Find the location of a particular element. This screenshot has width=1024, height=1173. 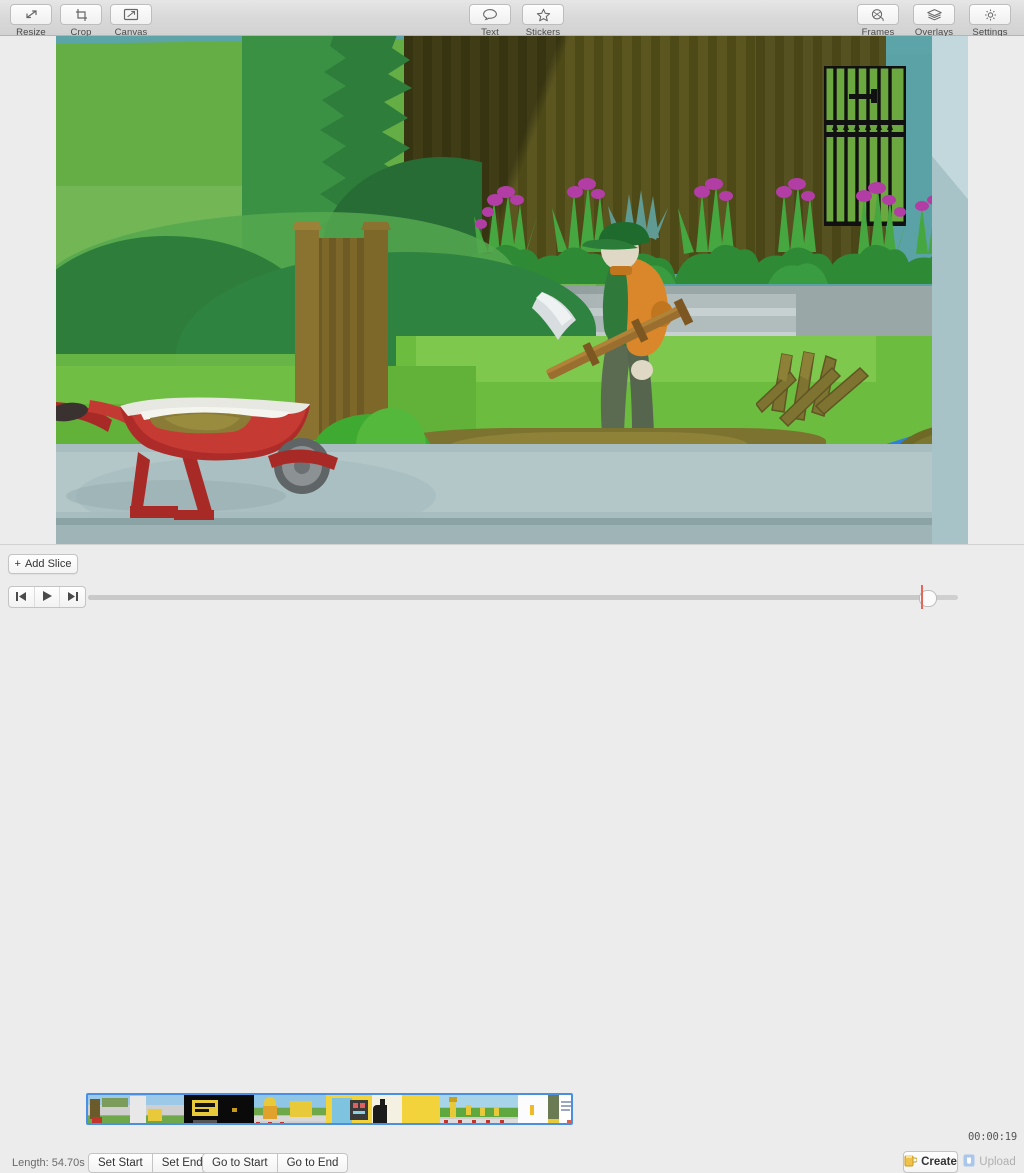

toolbar-button-canvas: Canvas is located at coordinates (131, 19).